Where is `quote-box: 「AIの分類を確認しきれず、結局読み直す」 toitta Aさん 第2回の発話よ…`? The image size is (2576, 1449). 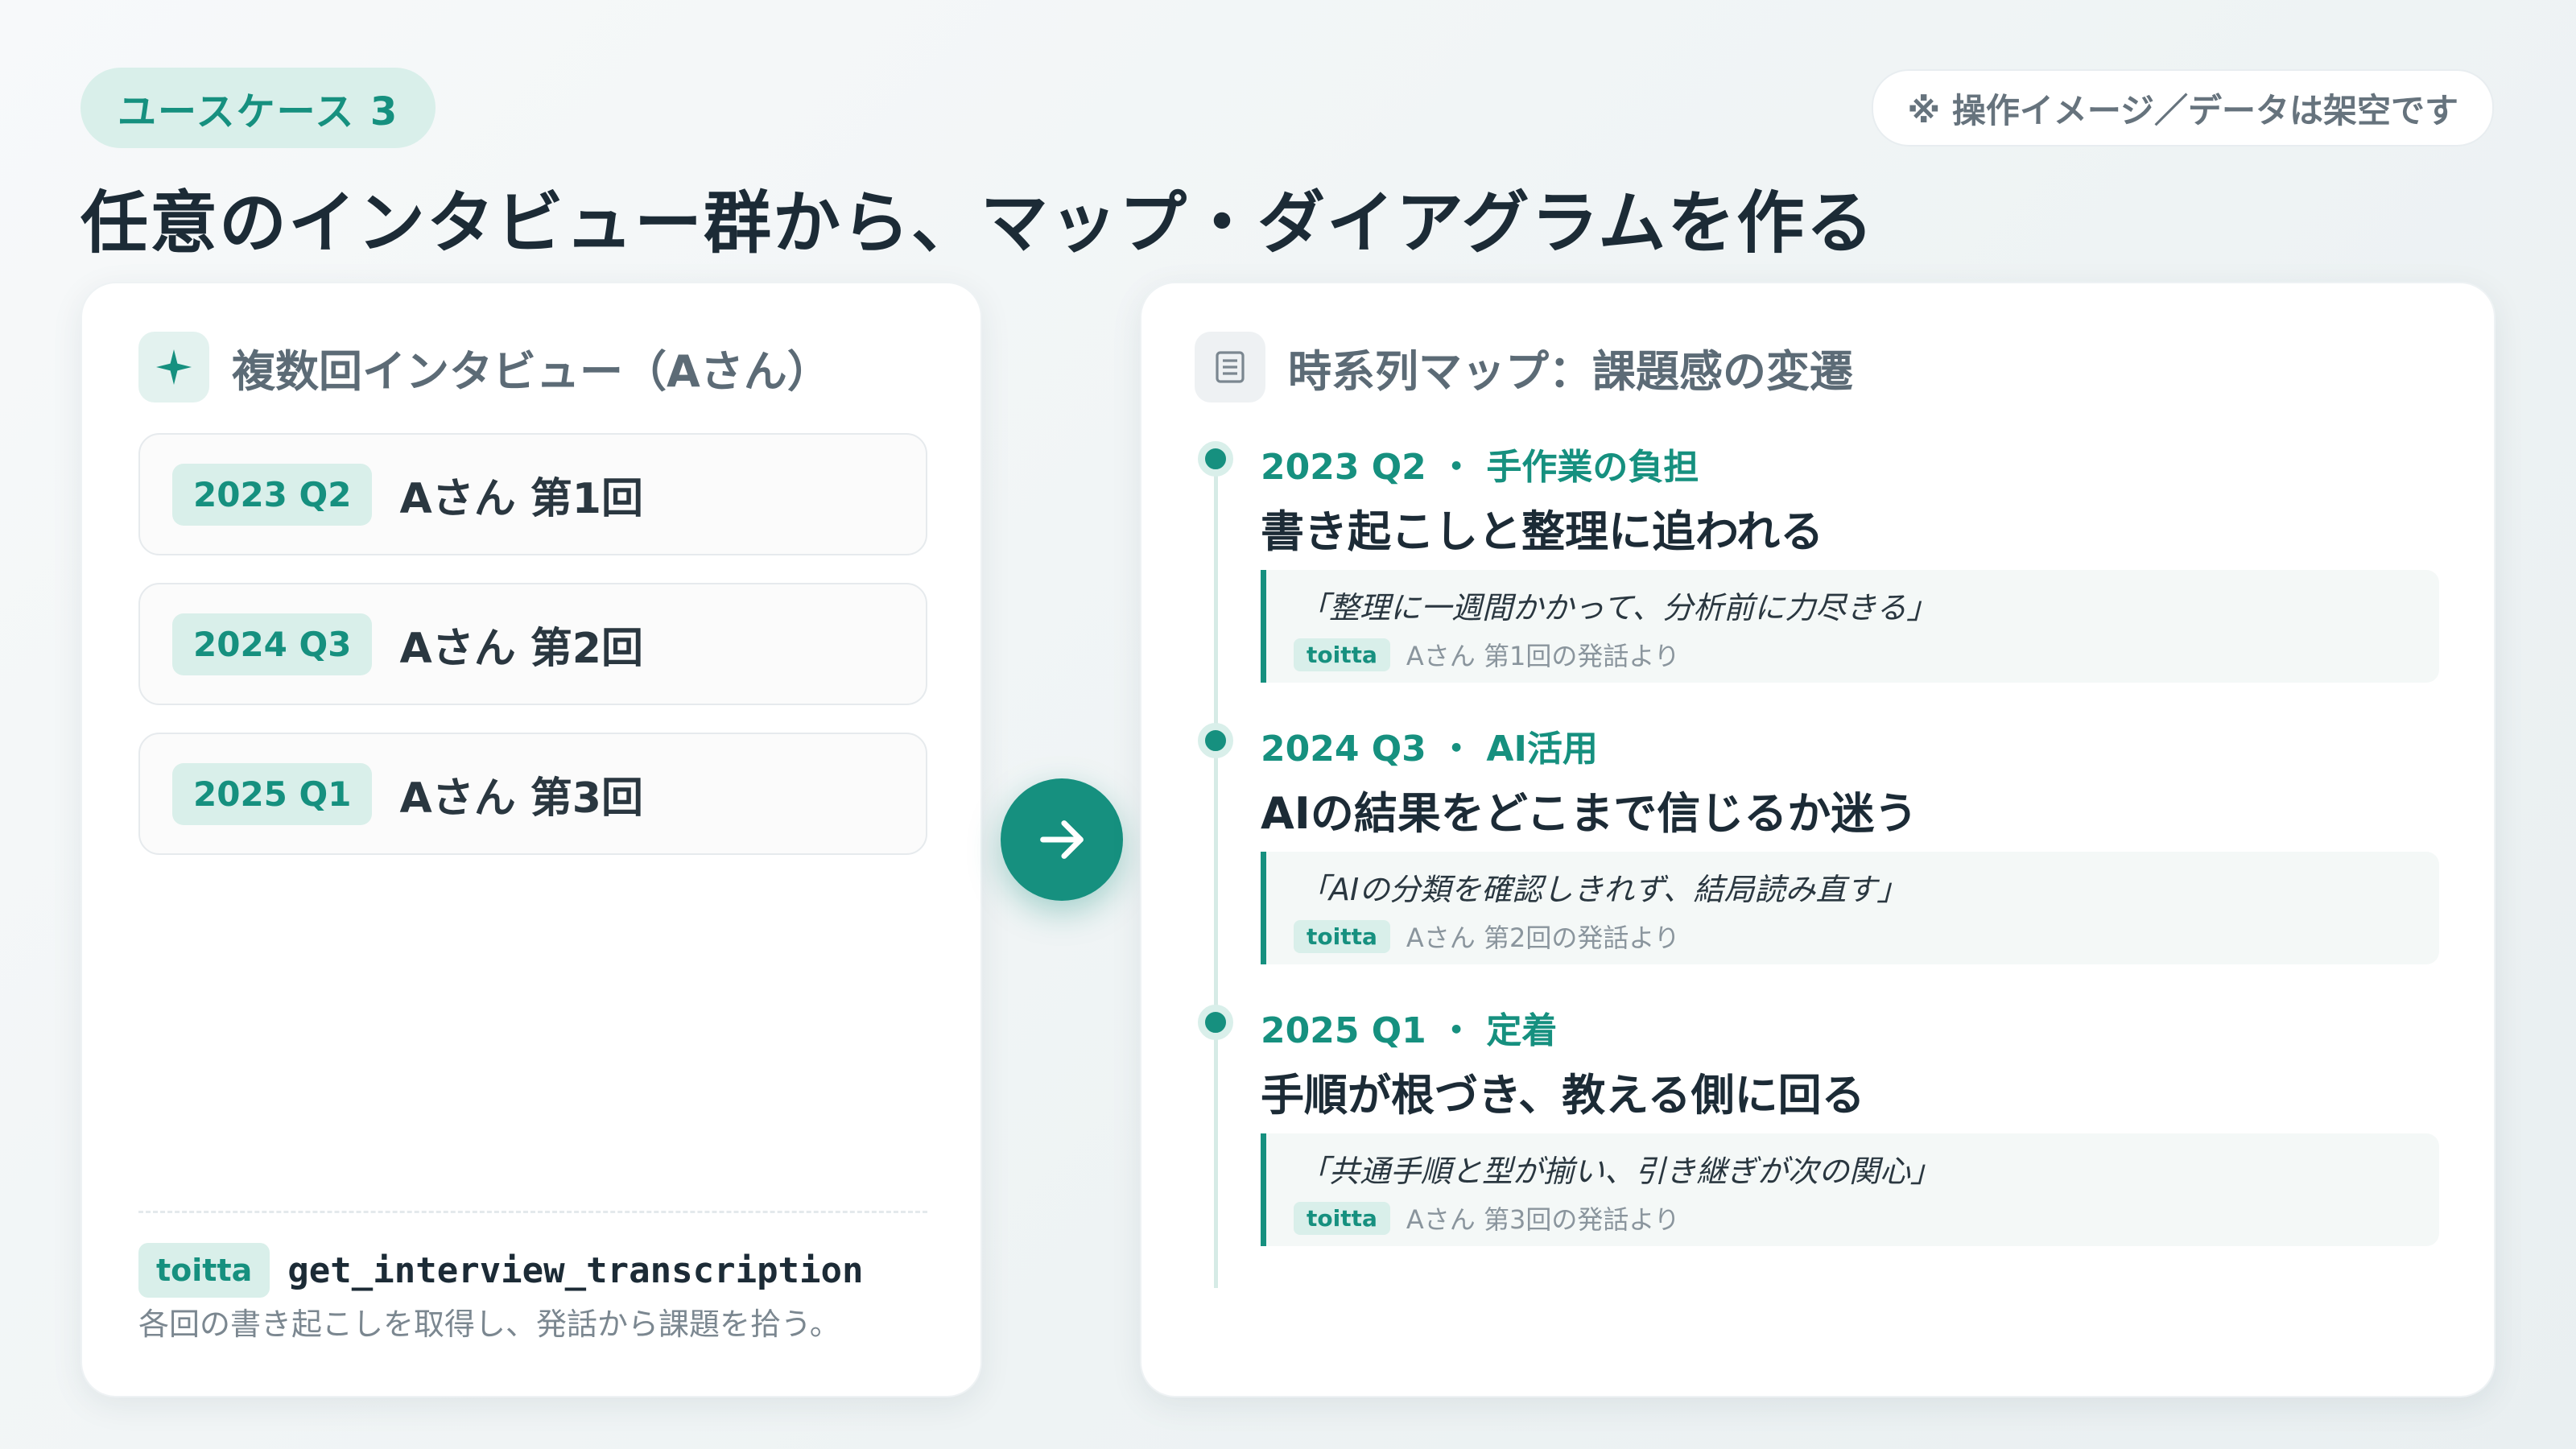 quote-box: 「AIの分類を確認しきれず、結局読み直す」 toitta Aさん 第2回の発話よ… is located at coordinates (1850, 908).